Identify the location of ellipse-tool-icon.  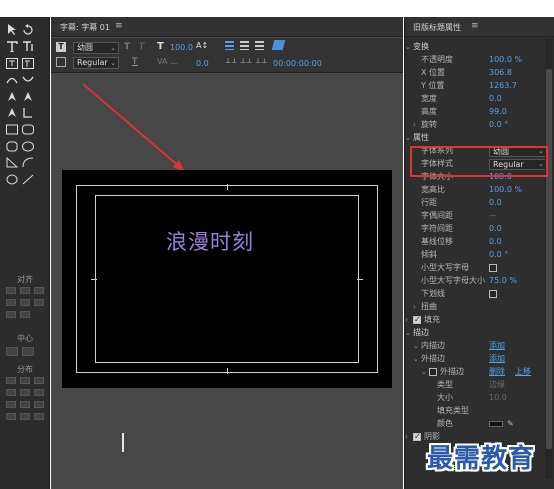
(12, 179).